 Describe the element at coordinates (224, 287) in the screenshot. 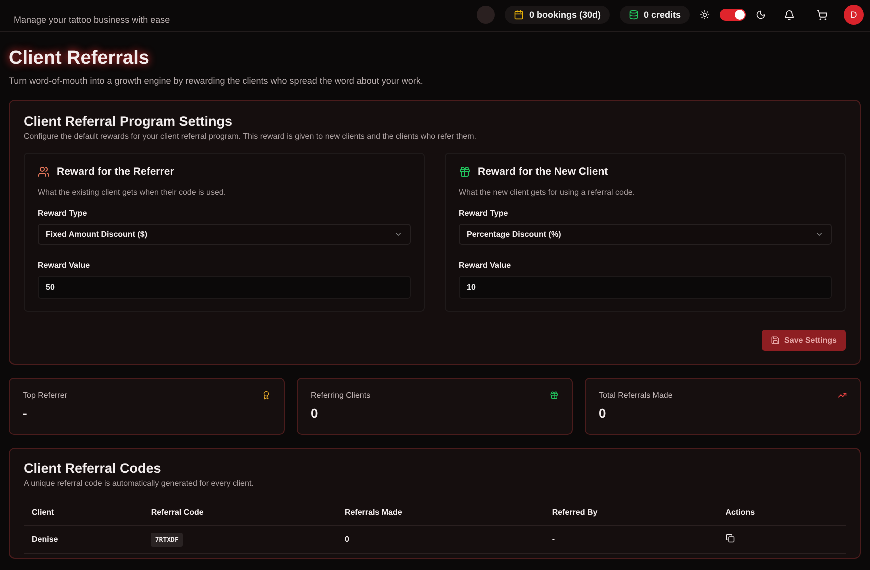

I see `reward-value-field: 50` at that location.